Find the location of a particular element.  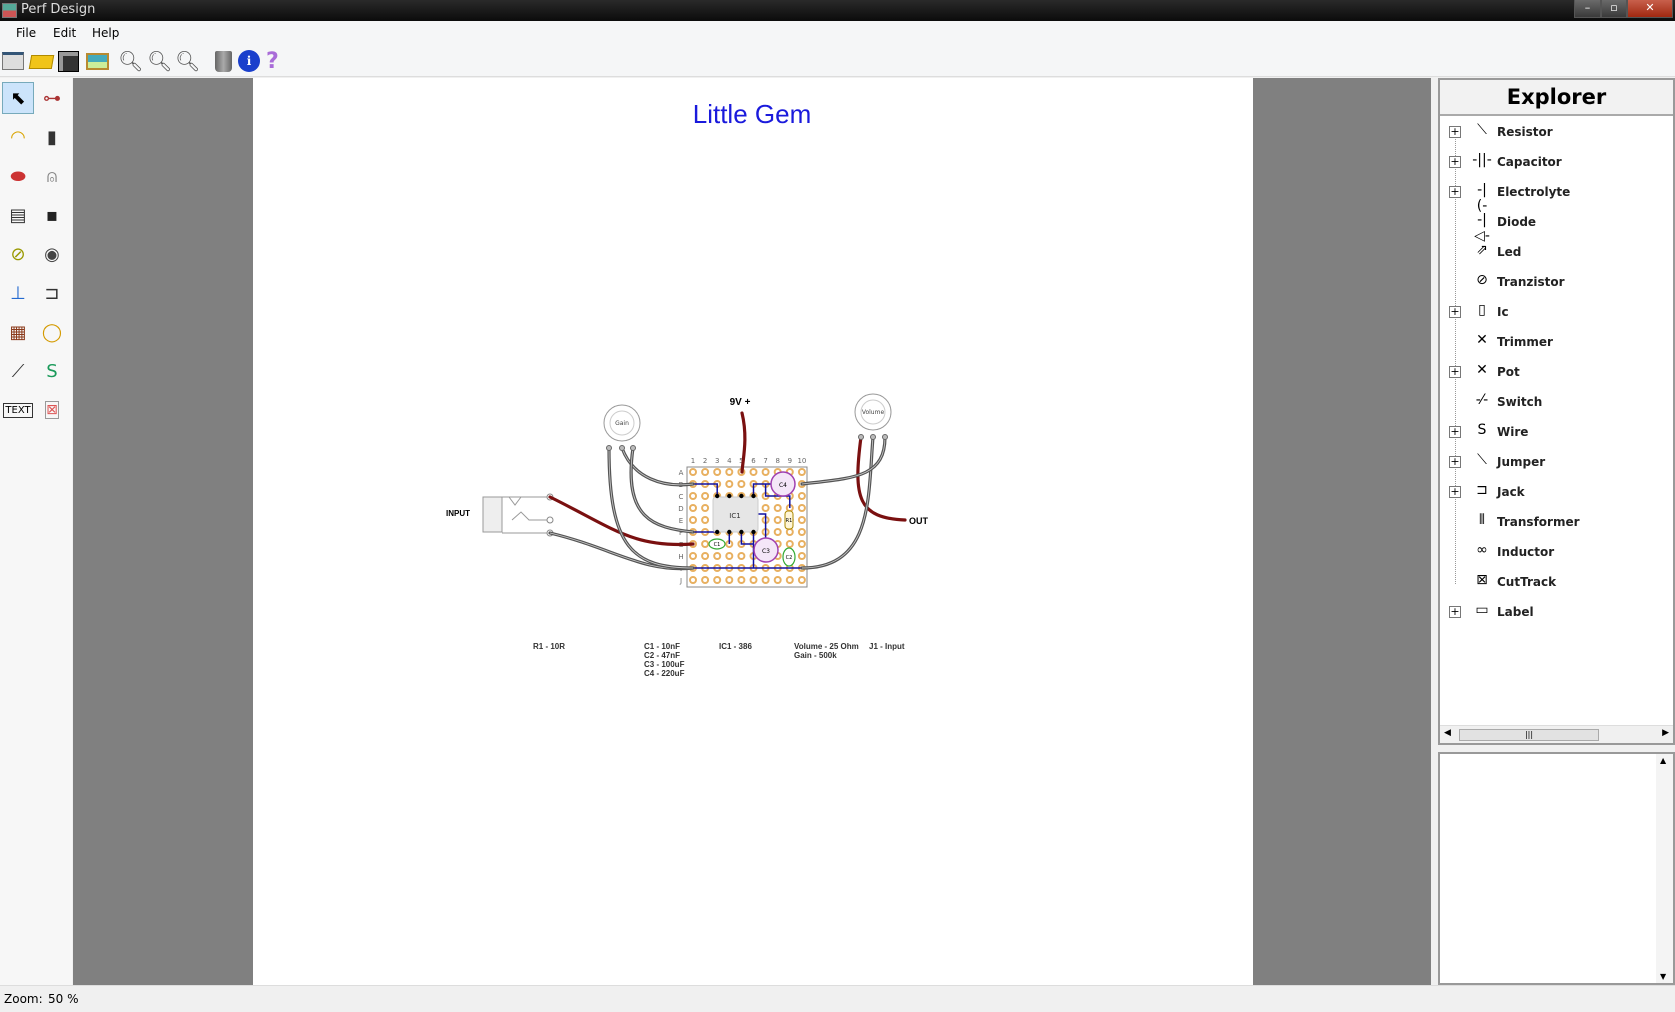

scroll-left-icon: ◀ is located at coordinates (1447, 733).